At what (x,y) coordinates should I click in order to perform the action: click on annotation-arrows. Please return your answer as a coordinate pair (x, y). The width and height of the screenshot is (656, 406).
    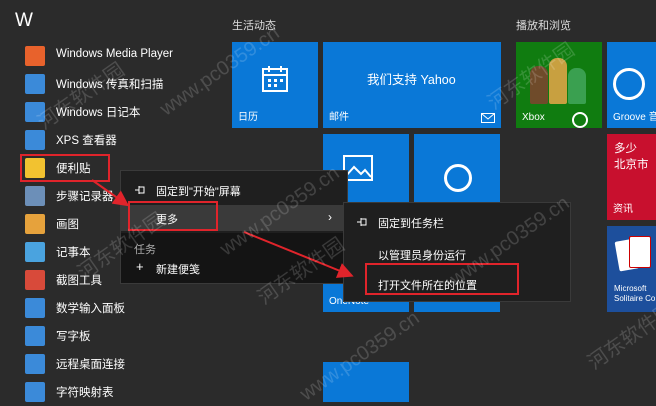
    Looking at the image, I should click on (222, 228).